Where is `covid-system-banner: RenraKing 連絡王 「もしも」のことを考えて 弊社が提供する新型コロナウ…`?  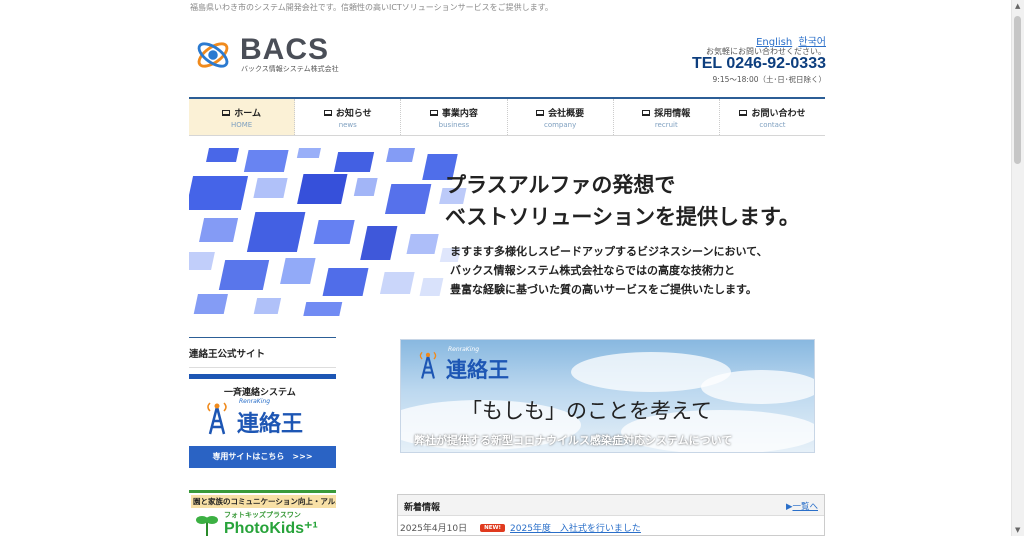
covid-system-banner: RenraKing 連絡王 「もしも」のことを考えて 弊社が提供する新型コロナウ… is located at coordinates (607, 396).